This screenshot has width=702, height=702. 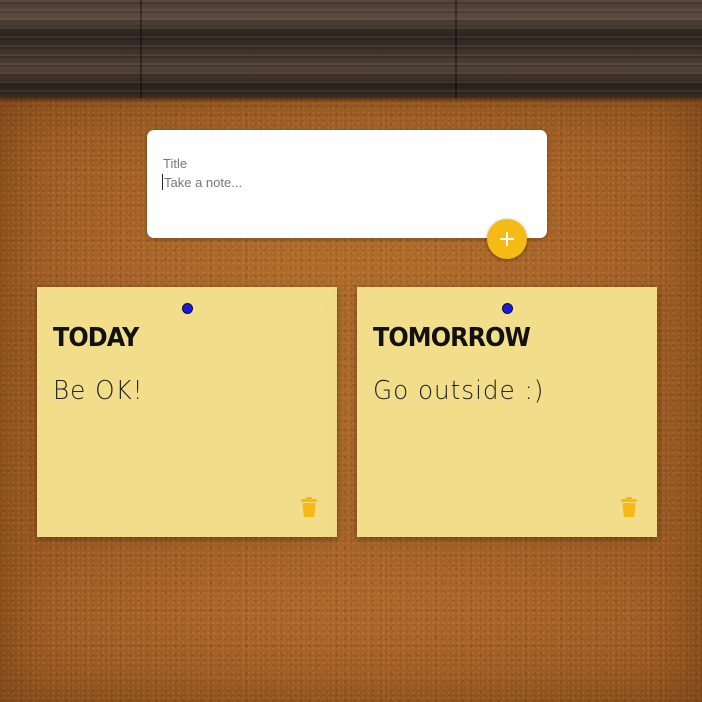 I want to click on add-note-button, so click(x=507, y=239).